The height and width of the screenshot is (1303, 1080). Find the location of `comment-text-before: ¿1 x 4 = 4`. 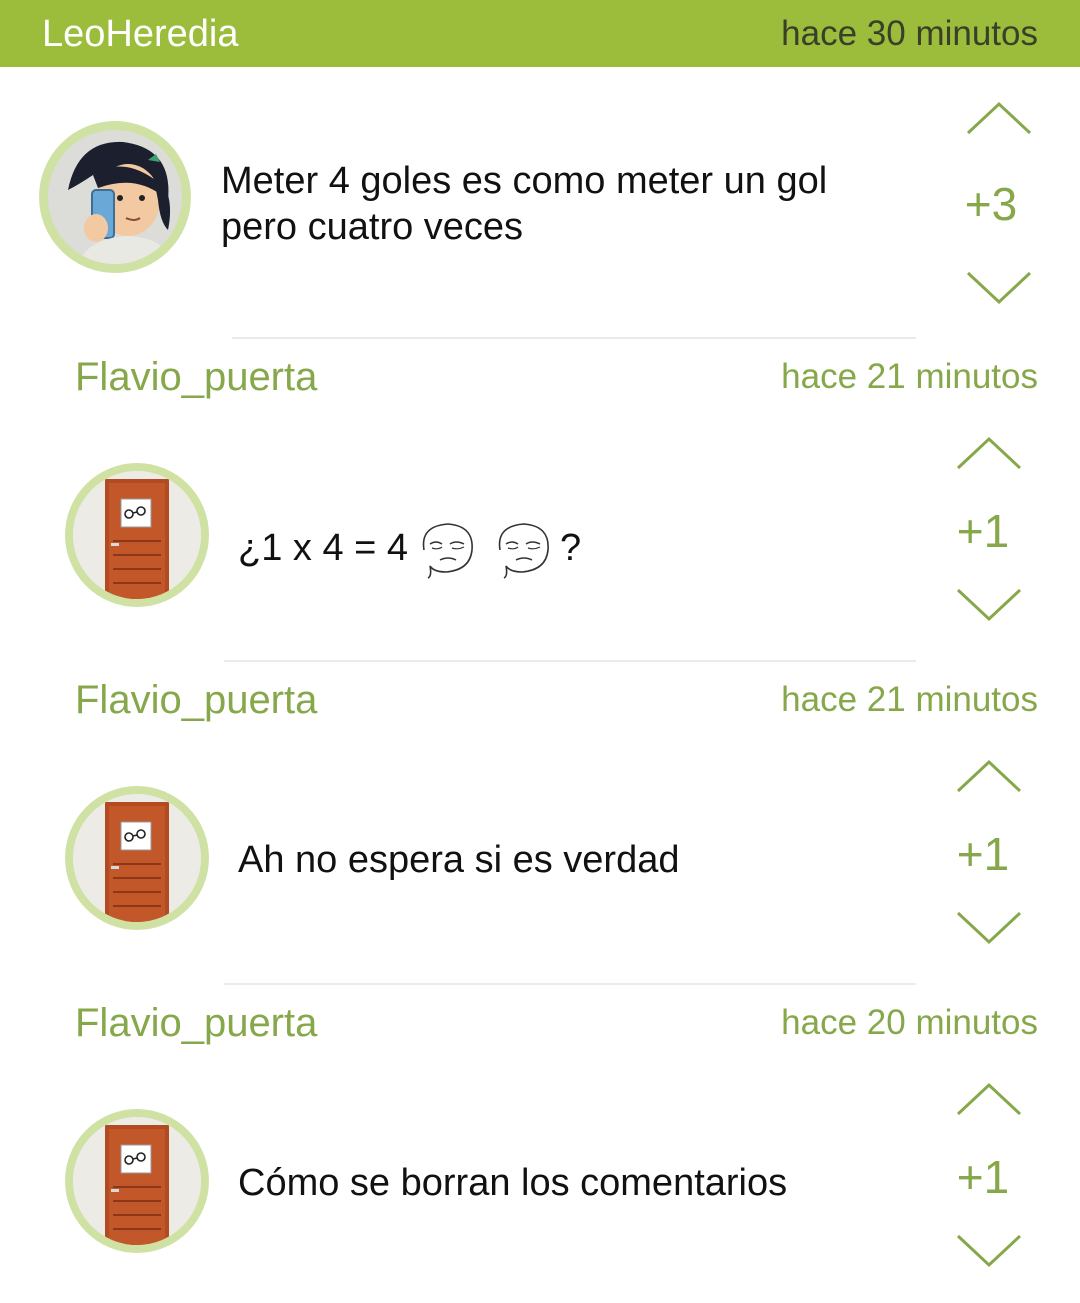

comment-text-before: ¿1 x 4 = 4 is located at coordinates (323, 548).